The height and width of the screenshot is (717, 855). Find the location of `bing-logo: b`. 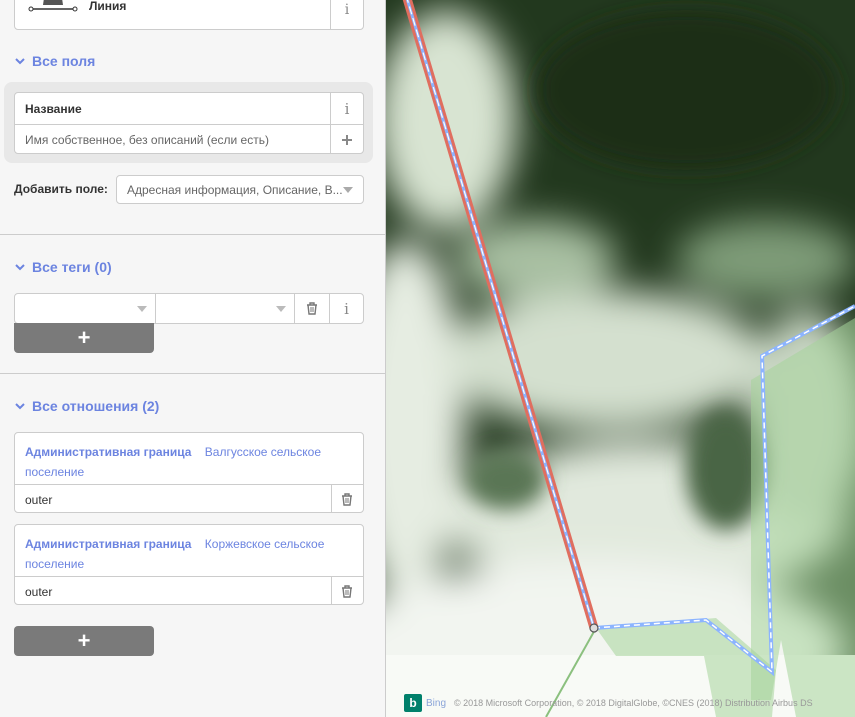

bing-logo: b is located at coordinates (413, 703).